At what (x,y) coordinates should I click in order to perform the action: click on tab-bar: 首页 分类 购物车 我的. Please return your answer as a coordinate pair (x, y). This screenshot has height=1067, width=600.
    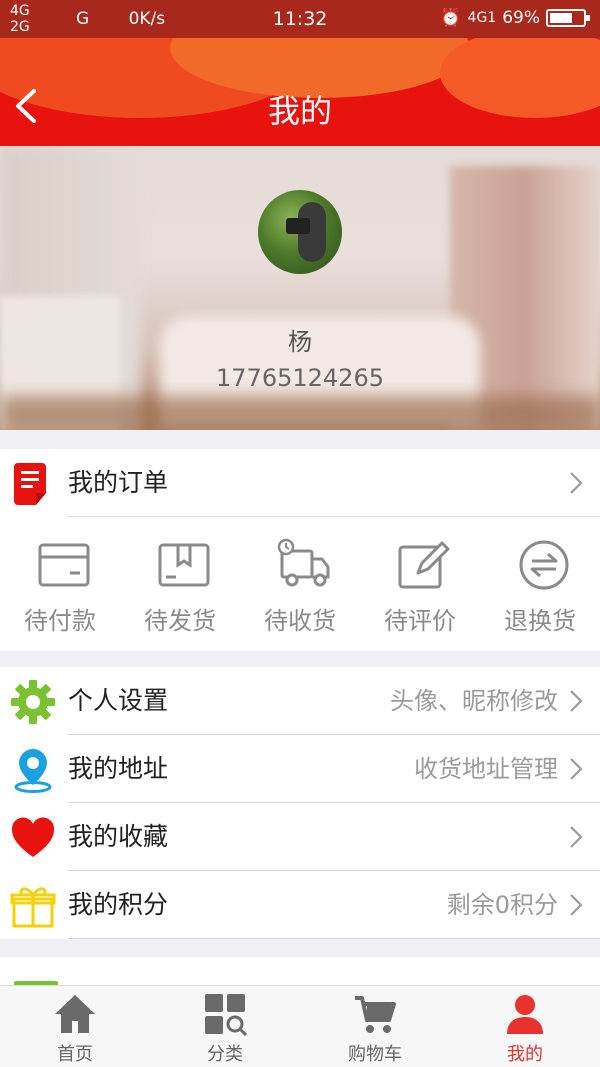
    Looking at the image, I should click on (300, 1026).